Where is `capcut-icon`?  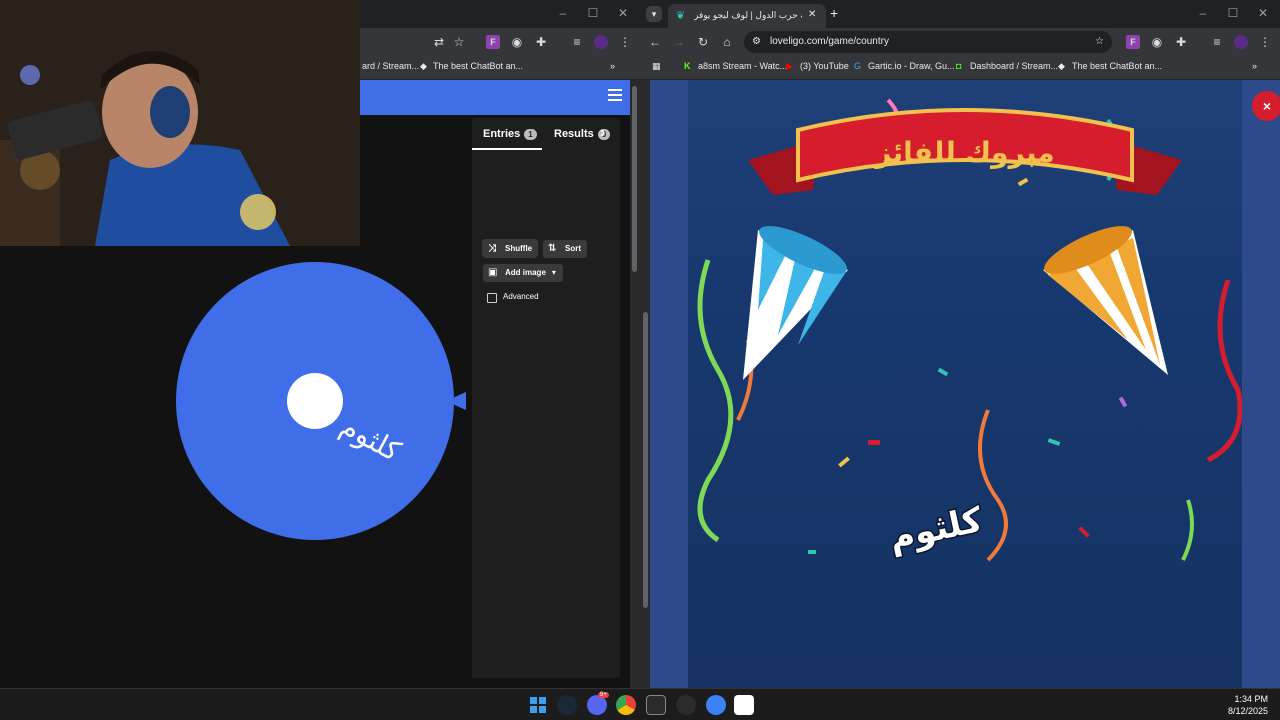
capcut-icon is located at coordinates (744, 705).